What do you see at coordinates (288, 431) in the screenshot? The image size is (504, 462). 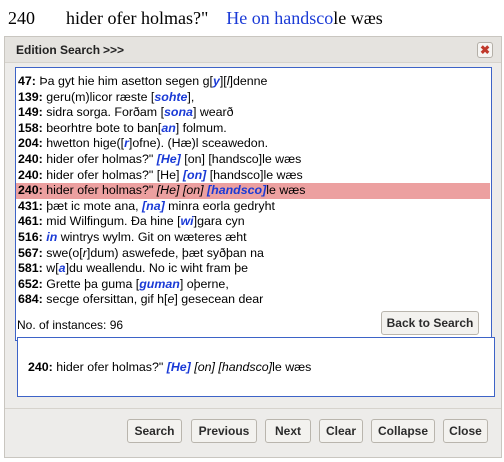 I see `next-button: Next` at bounding box center [288, 431].